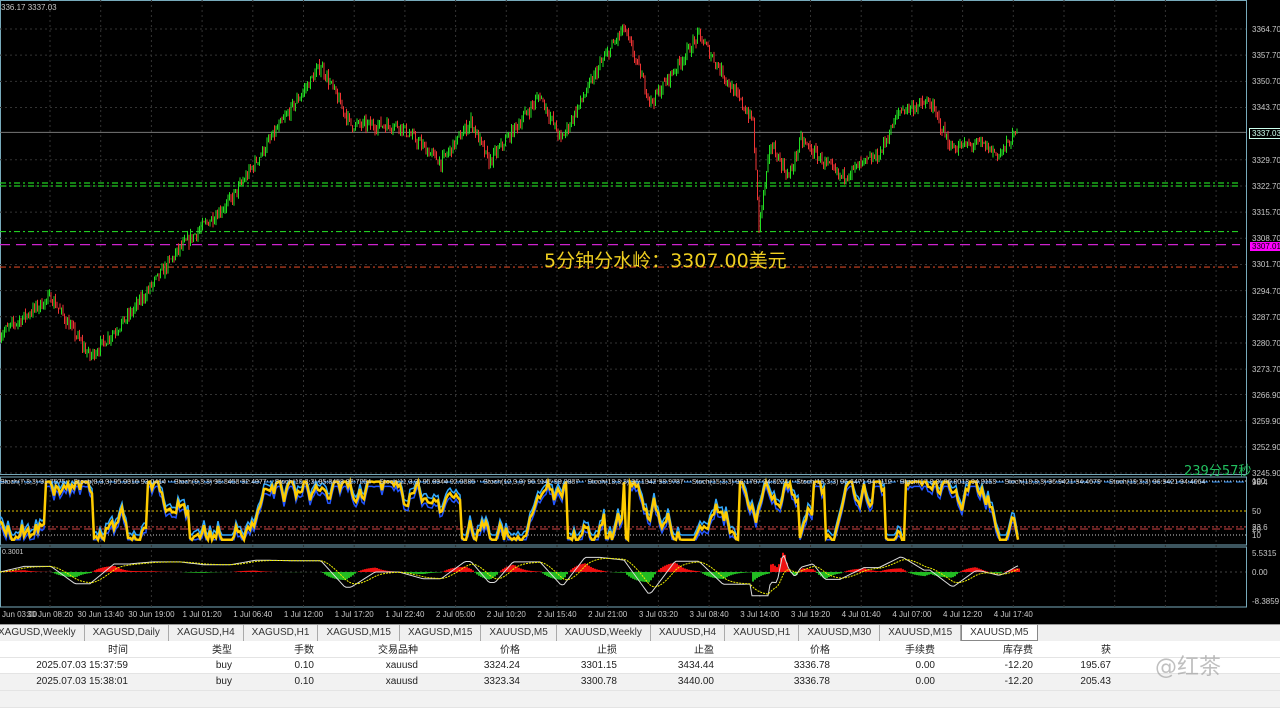  I want to click on table-cell: 止损, so click(607, 651).